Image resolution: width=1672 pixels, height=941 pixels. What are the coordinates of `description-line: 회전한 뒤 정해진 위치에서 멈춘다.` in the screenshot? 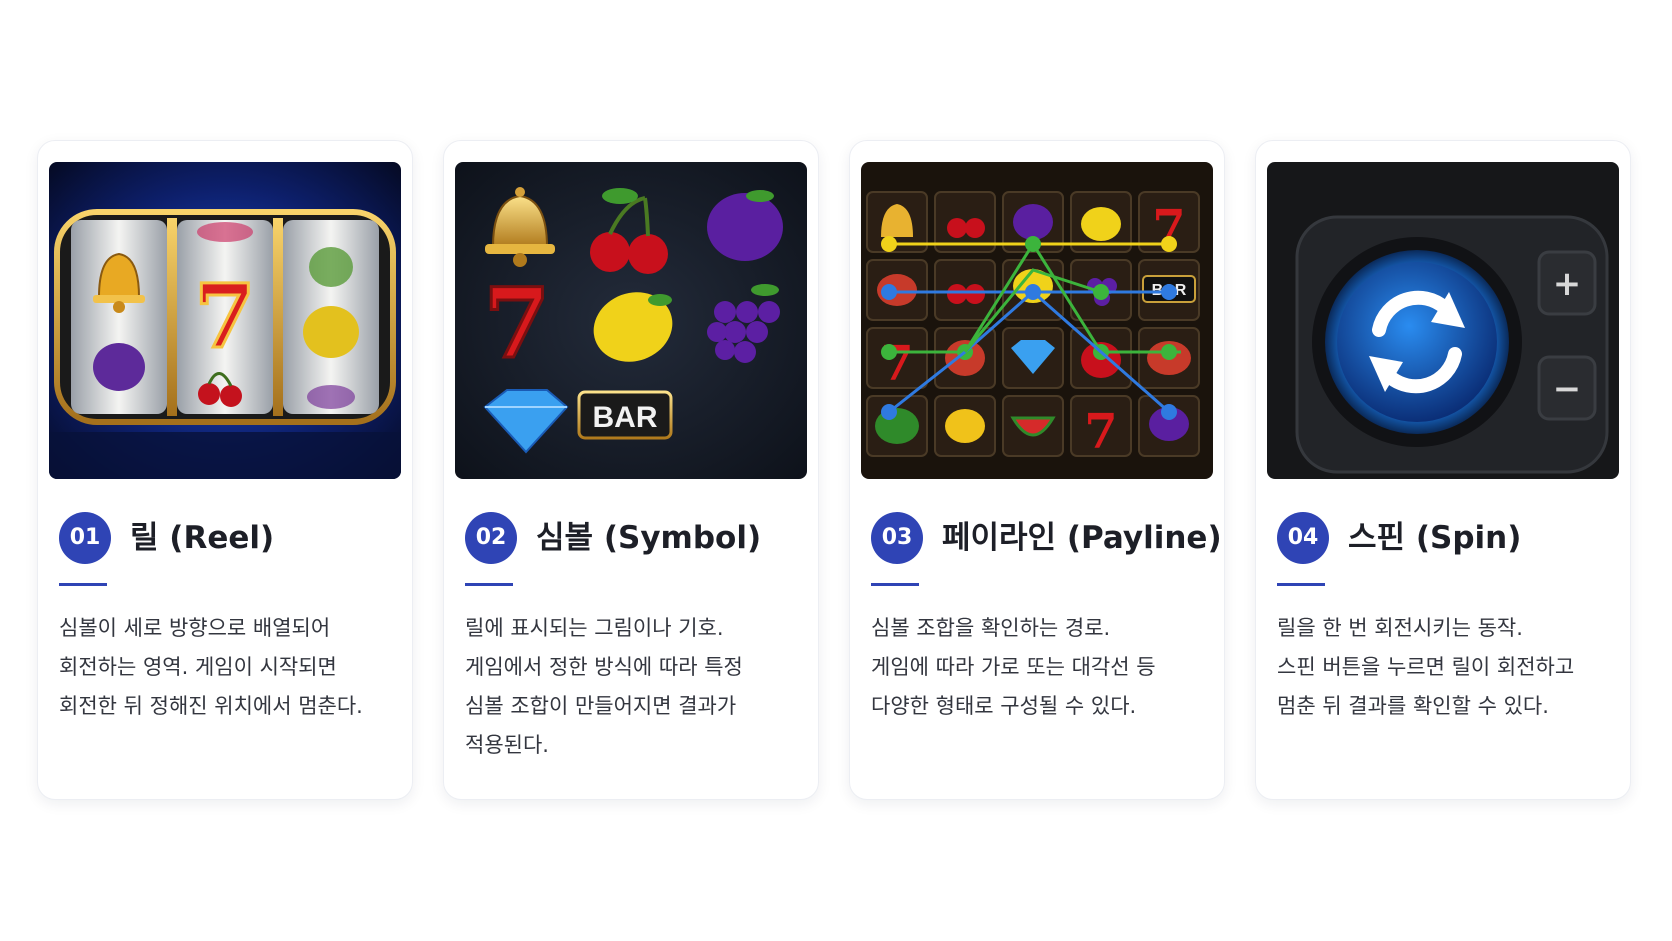 It's located at (211, 706).